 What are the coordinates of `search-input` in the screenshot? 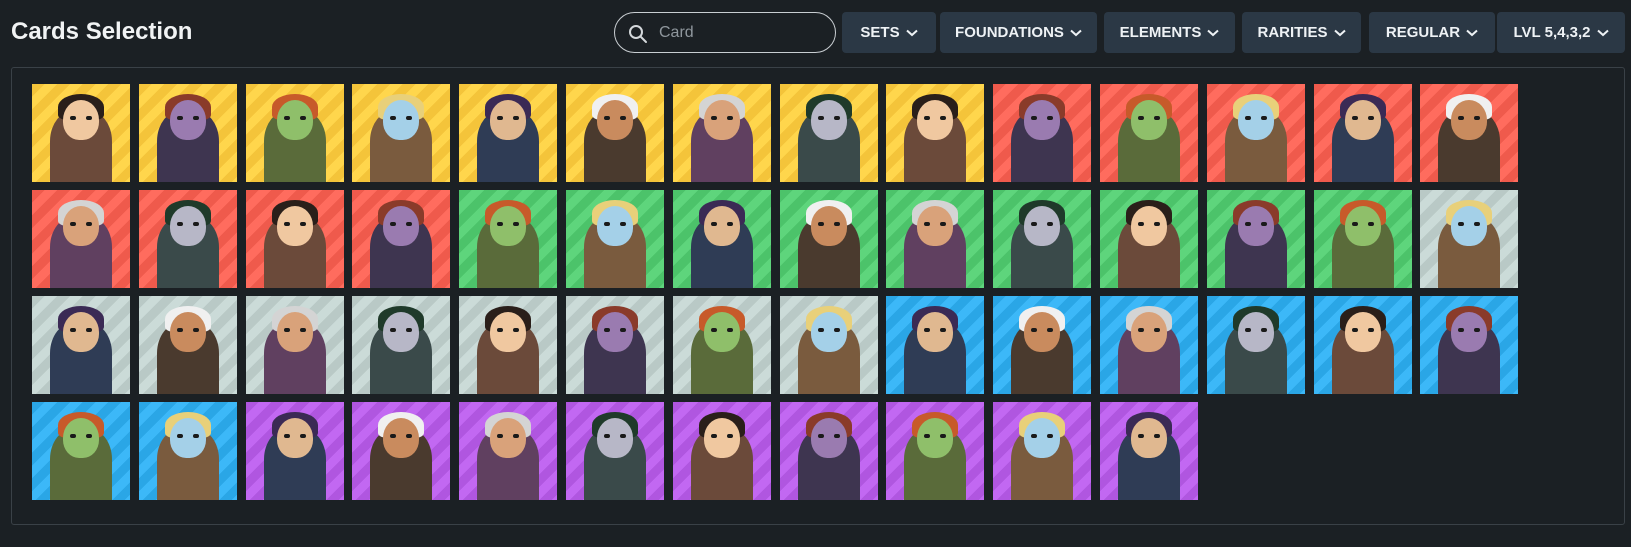 It's located at (741, 33).